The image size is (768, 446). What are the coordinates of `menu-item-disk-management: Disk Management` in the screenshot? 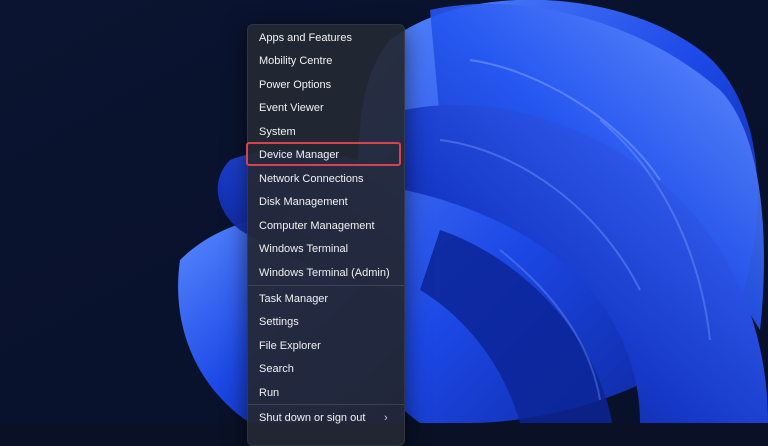 It's located at (326, 202).